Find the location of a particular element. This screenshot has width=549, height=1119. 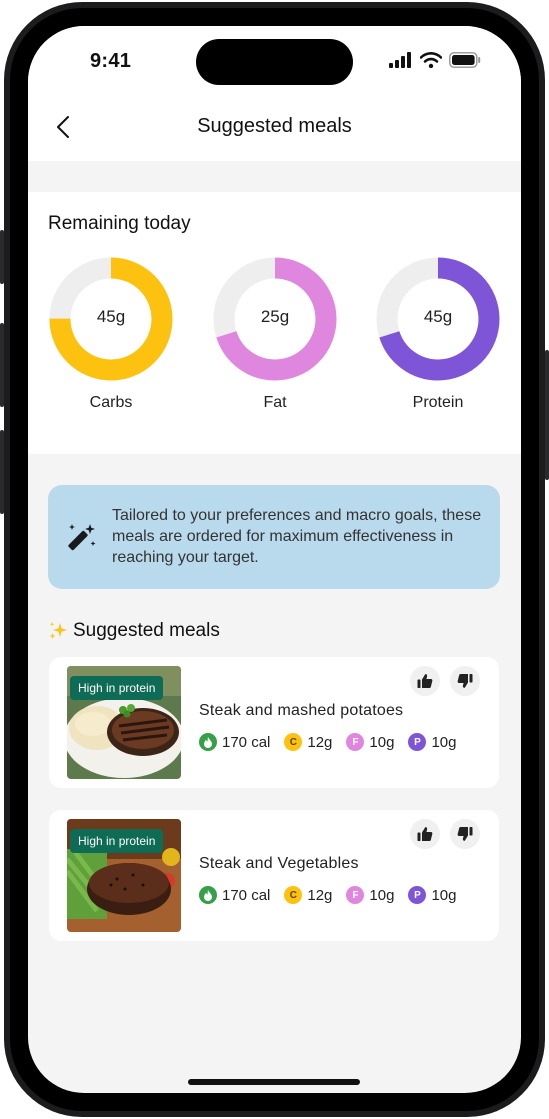

section-title-suggested: Suggested meals is located at coordinates (134, 631).